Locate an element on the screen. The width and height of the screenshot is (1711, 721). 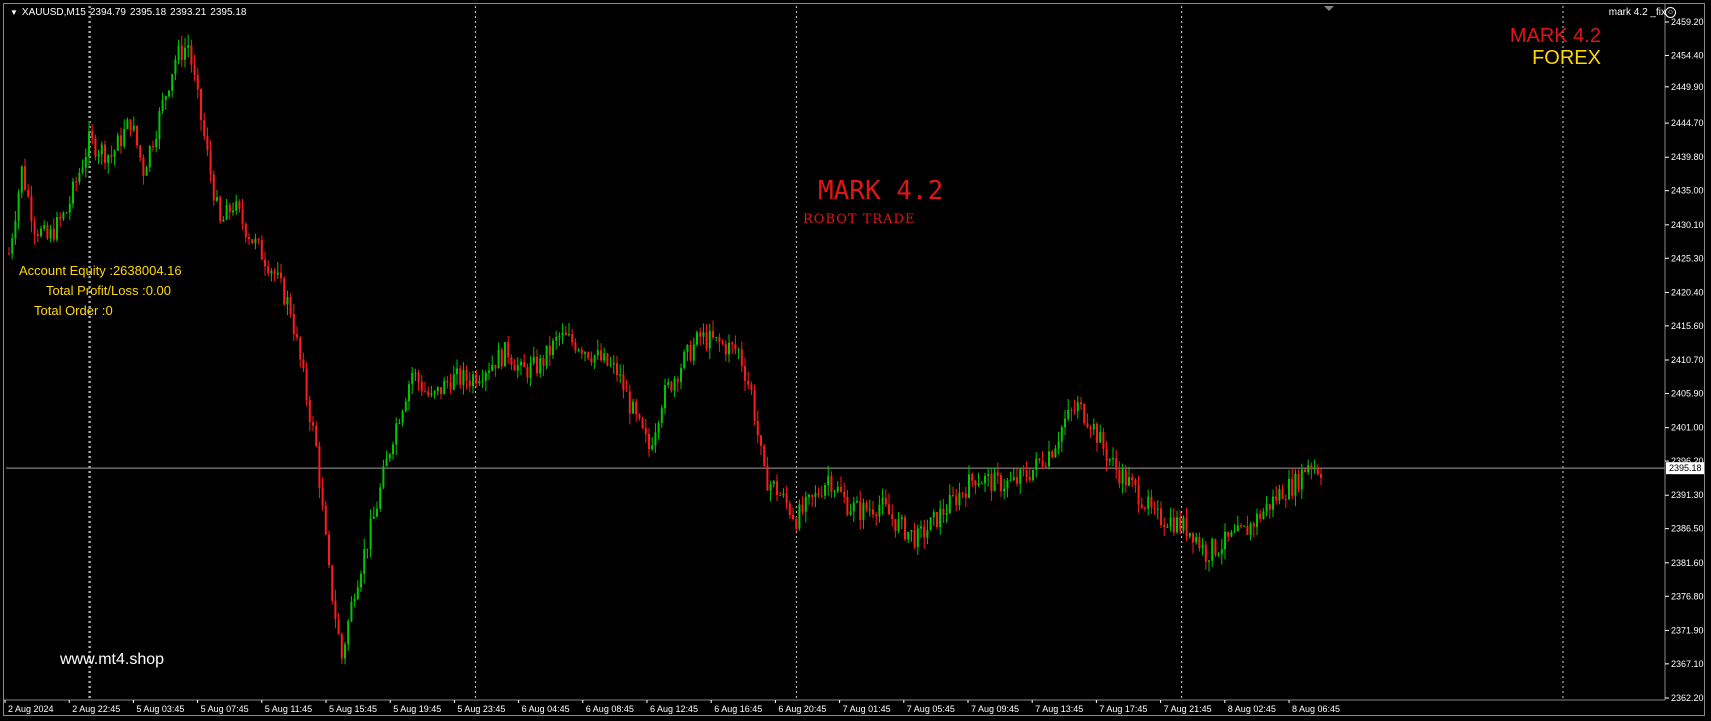
smile-icon: ☺ is located at coordinates (1670, 12).